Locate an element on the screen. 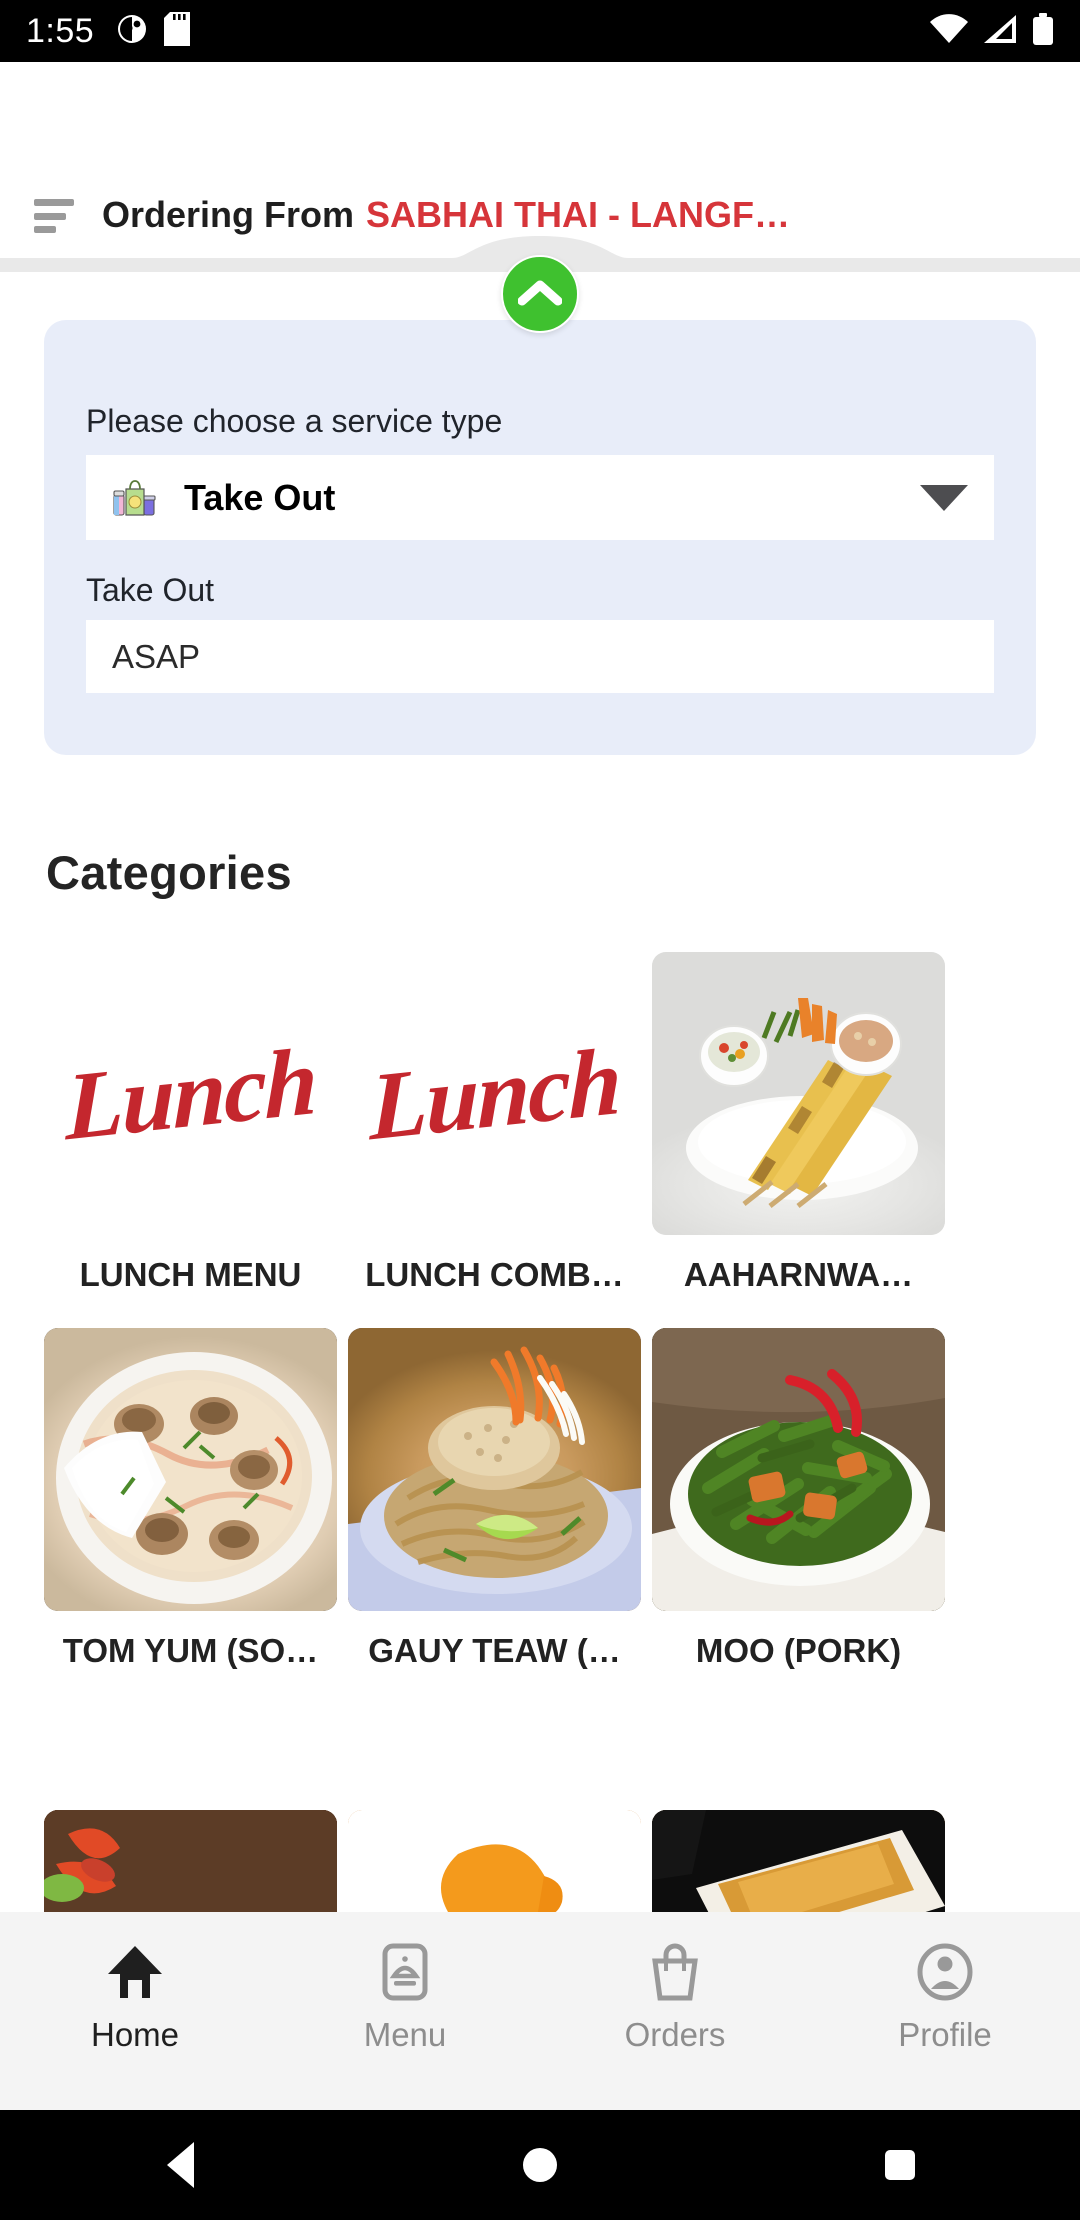 The height and width of the screenshot is (2220, 1080). caret-down-icon is located at coordinates (944, 497).